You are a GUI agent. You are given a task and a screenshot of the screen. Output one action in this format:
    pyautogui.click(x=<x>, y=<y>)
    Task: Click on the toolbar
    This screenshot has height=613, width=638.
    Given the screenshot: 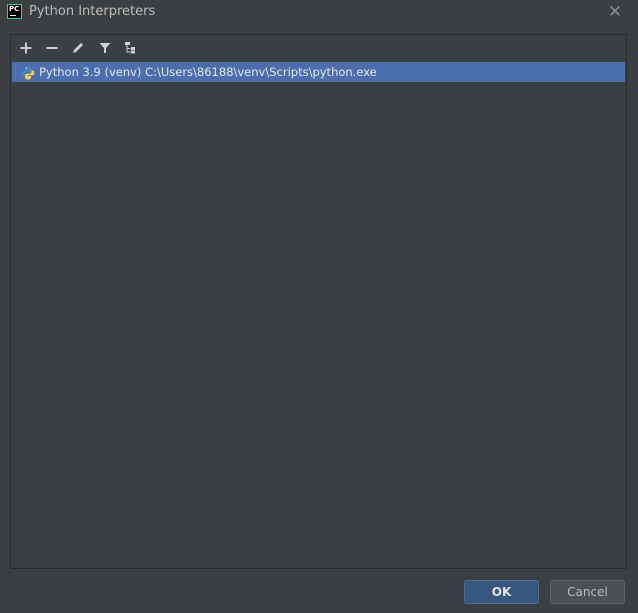 What is the action you would take?
    pyautogui.click(x=318, y=48)
    